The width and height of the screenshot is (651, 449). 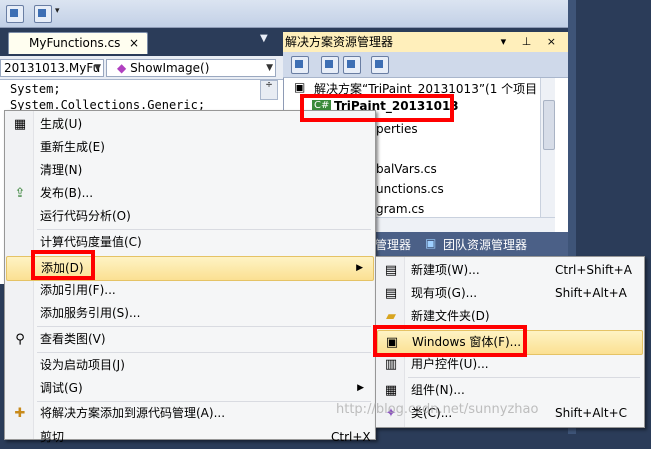 I want to click on menu-item-debug: 调试(G) ▶, so click(x=190, y=388).